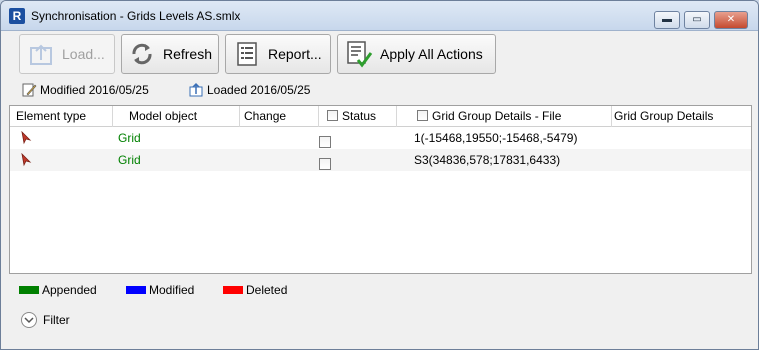  What do you see at coordinates (731, 20) in the screenshot?
I see `close-button: ✕` at bounding box center [731, 20].